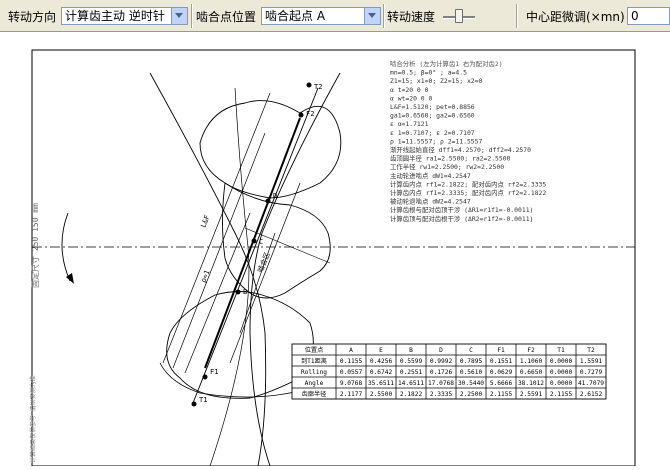  Describe the element at coordinates (441, 361) in the screenshot. I see `table-cell-text: 0.9992` at that location.